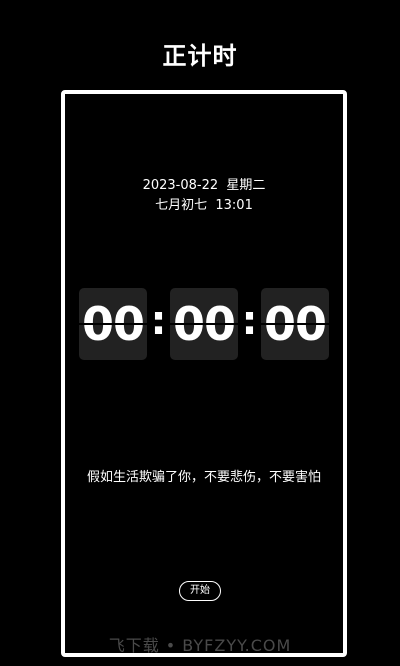 This screenshot has height=666, width=400. What do you see at coordinates (200, 56) in the screenshot?
I see `page-title: 正计时` at bounding box center [200, 56].